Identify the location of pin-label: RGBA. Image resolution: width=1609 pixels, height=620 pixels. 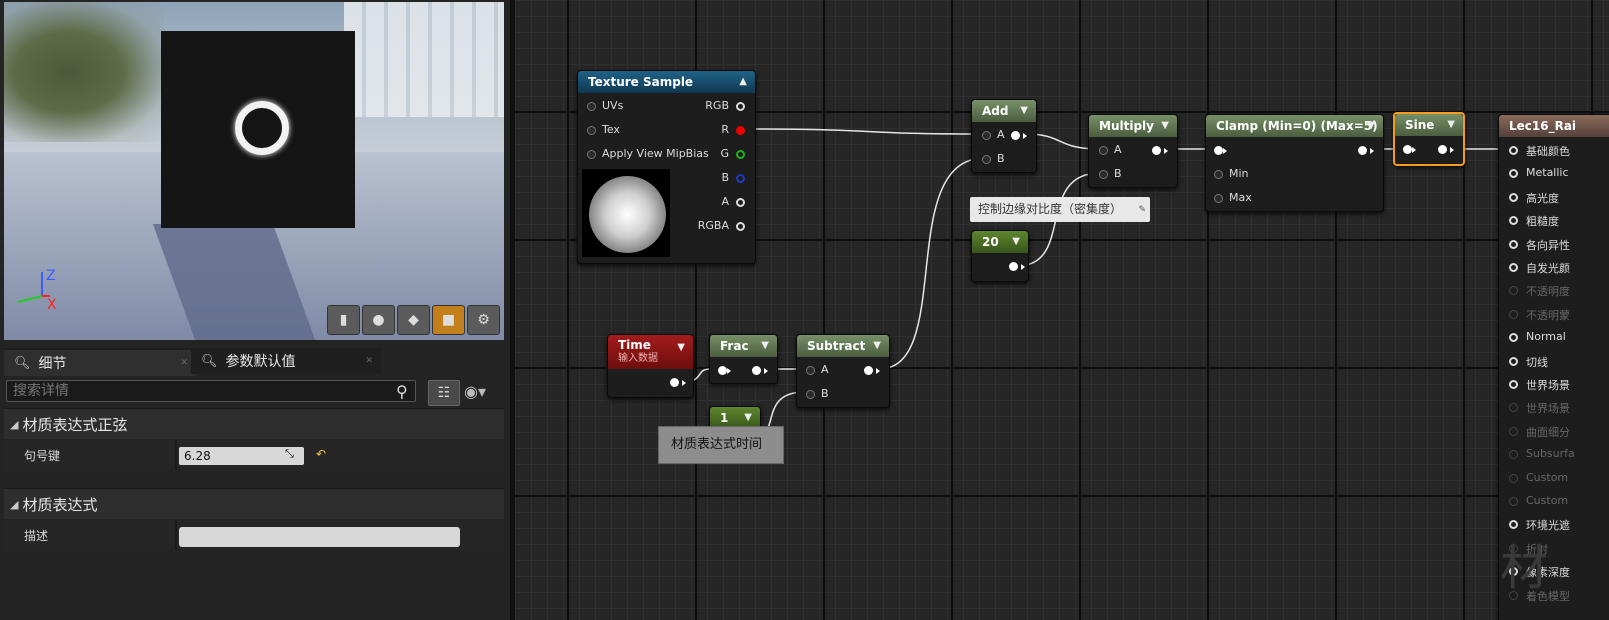
(713, 225).